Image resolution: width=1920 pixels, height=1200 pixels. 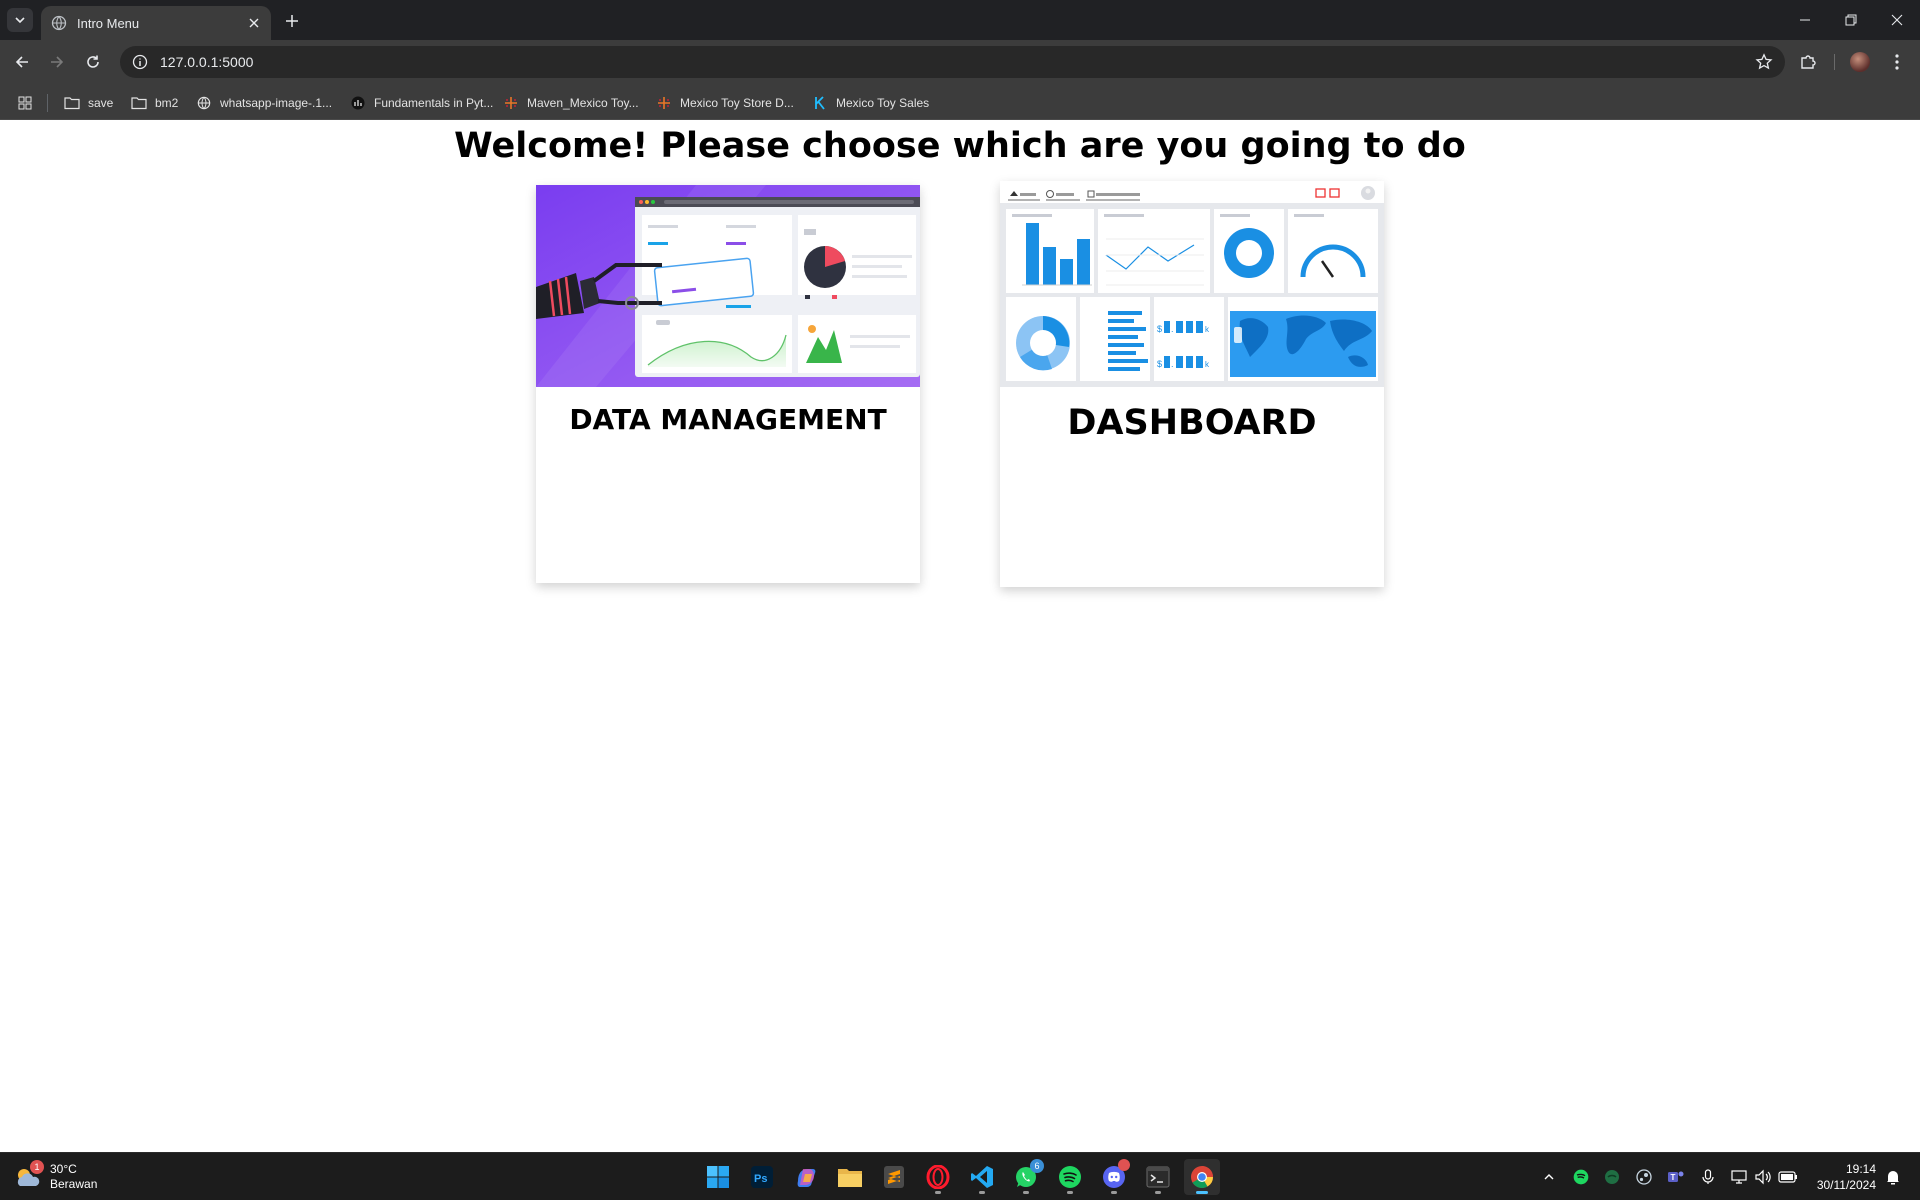 I want to click on taskbar-app-copilot, so click(x=806, y=1177).